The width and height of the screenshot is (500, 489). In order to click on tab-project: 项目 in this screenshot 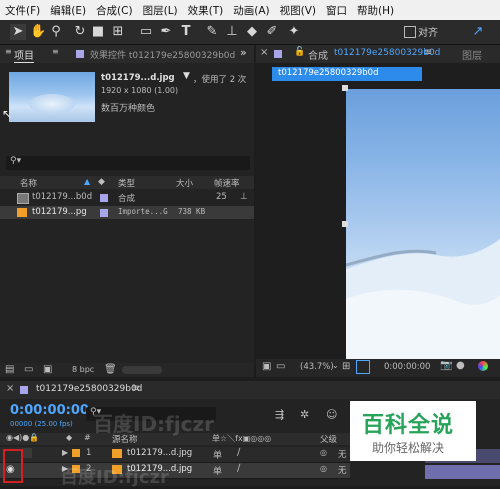, I will do `click(24, 55)`.